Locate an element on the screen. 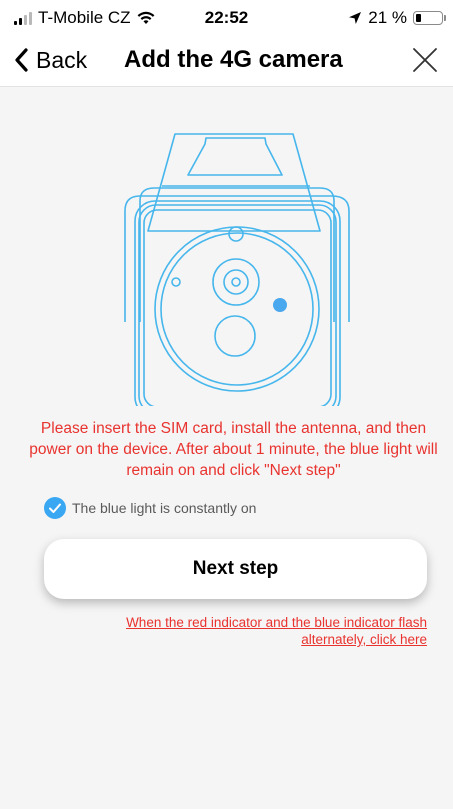 This screenshot has height=809, width=453. close-button is located at coordinates (425, 60).